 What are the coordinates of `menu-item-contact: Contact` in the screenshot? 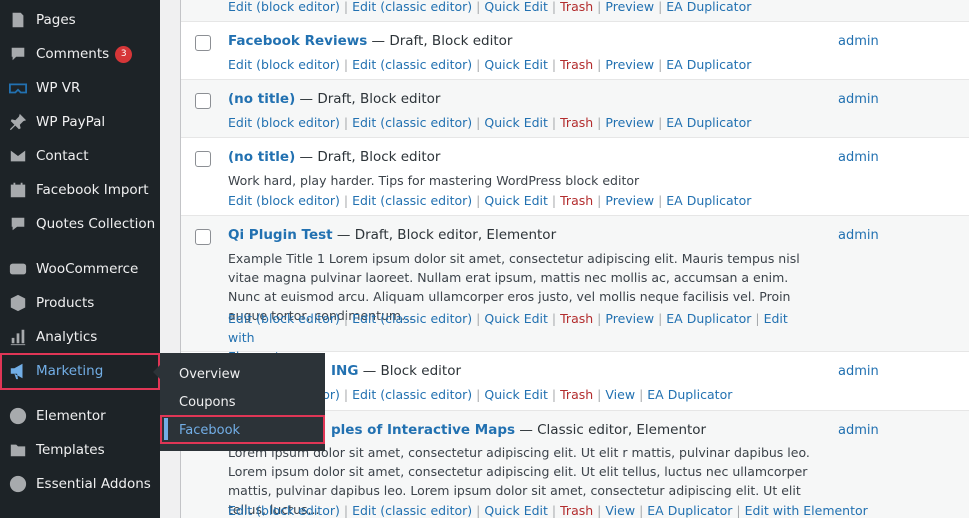 It's located at (80, 156).